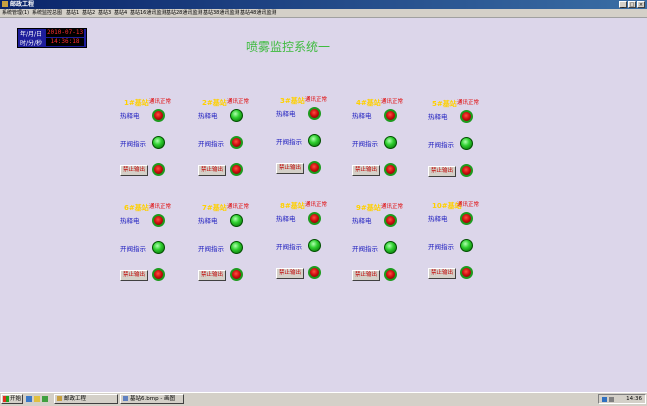  I want to click on station-8: 8#基站 通讯正常 热释电 开阀指示 禁止输出, so click(312, 246).